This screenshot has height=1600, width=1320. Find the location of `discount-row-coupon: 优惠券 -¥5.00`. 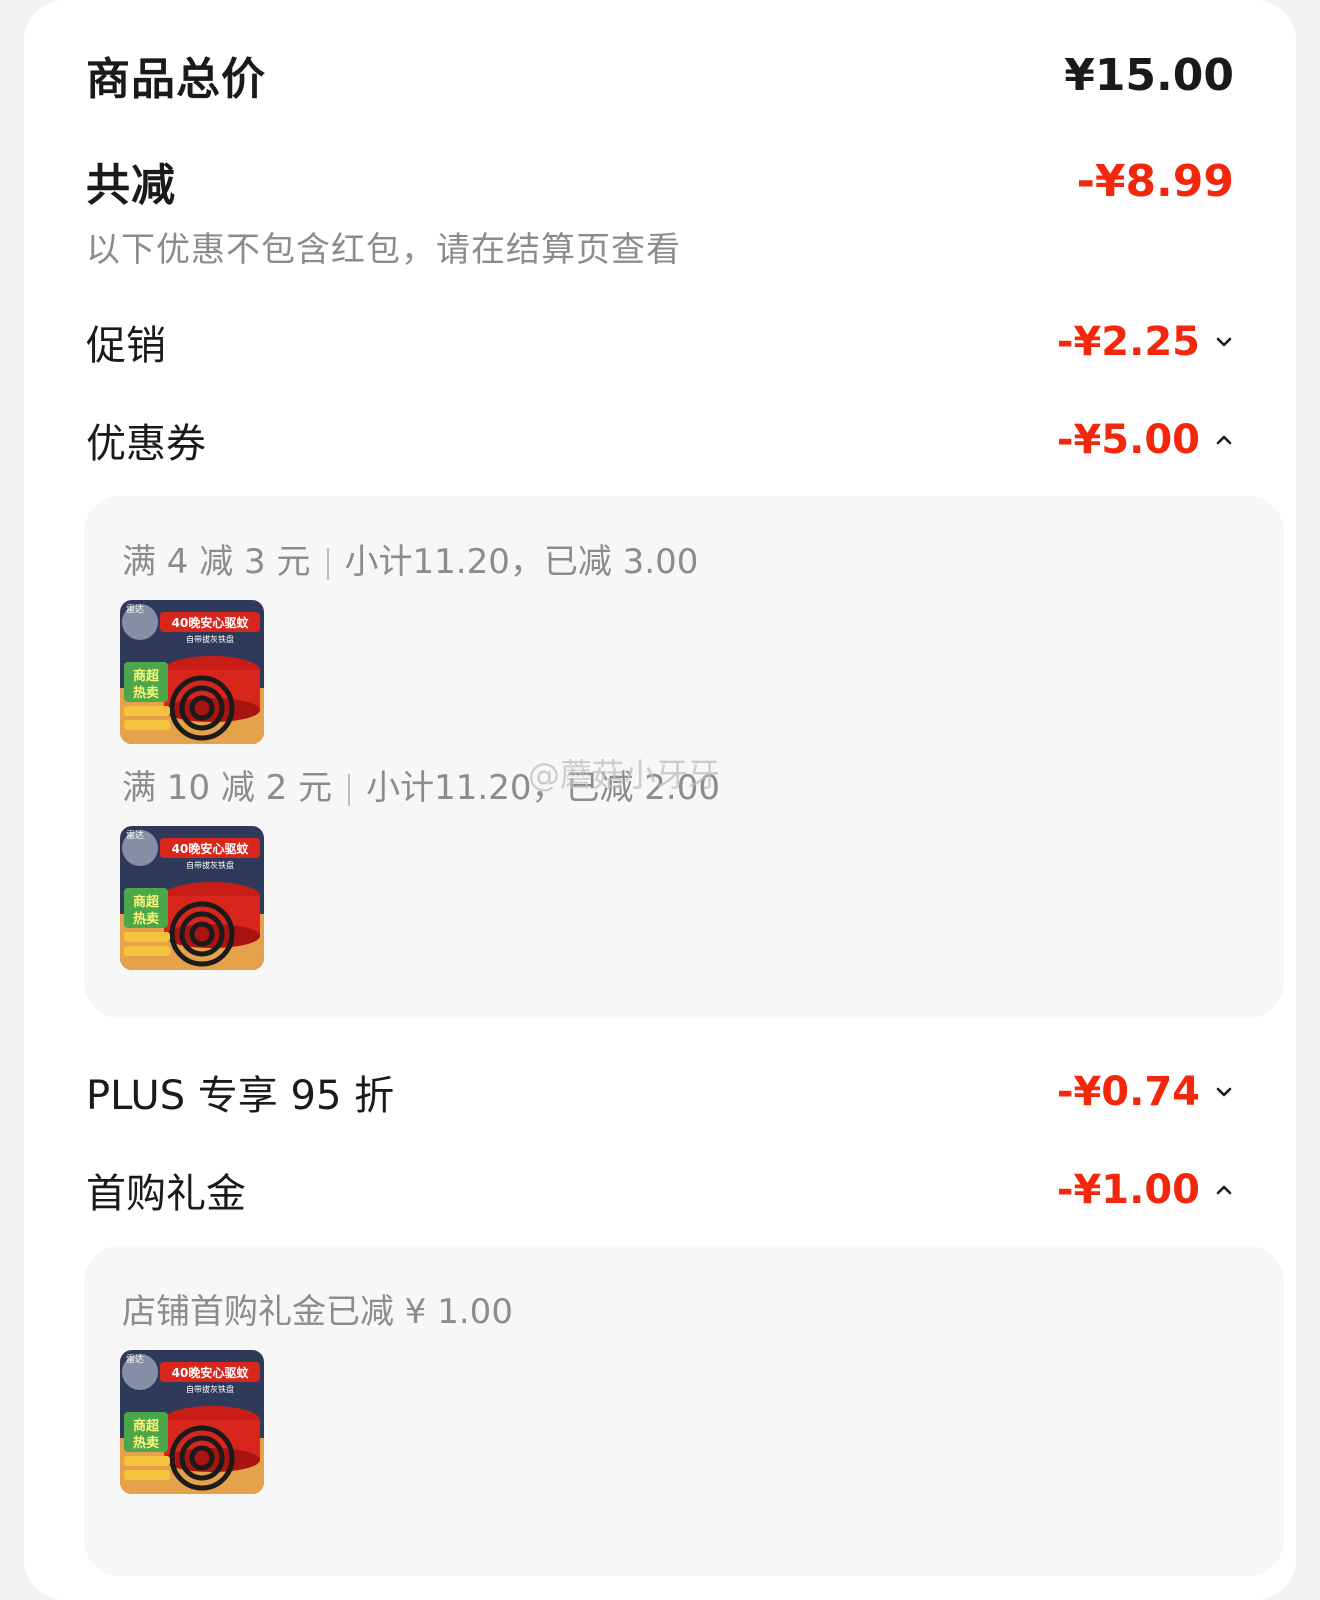

discount-row-coupon: 优惠券 -¥5.00 is located at coordinates (660, 440).